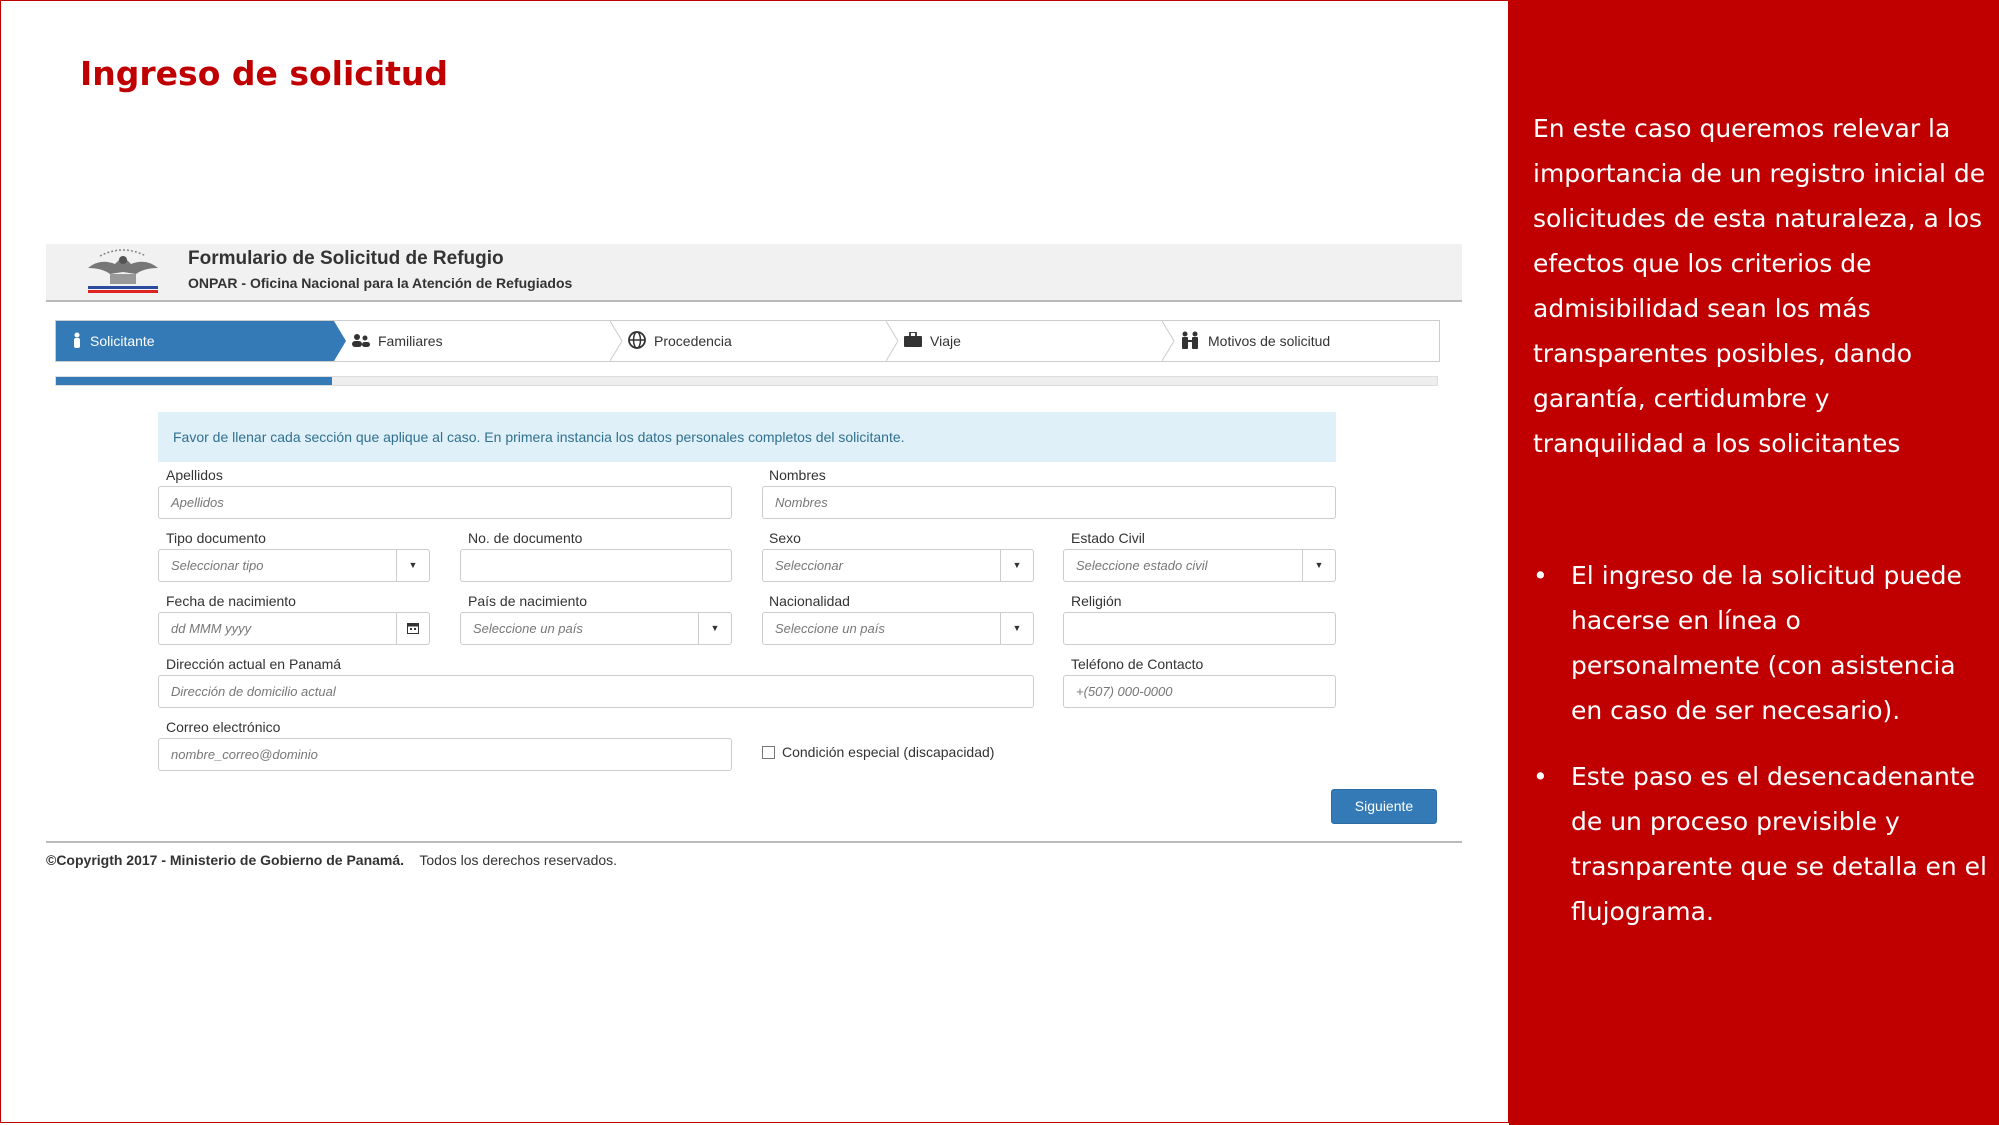  I want to click on tipo-documento-label: Tipo documento, so click(216, 538).